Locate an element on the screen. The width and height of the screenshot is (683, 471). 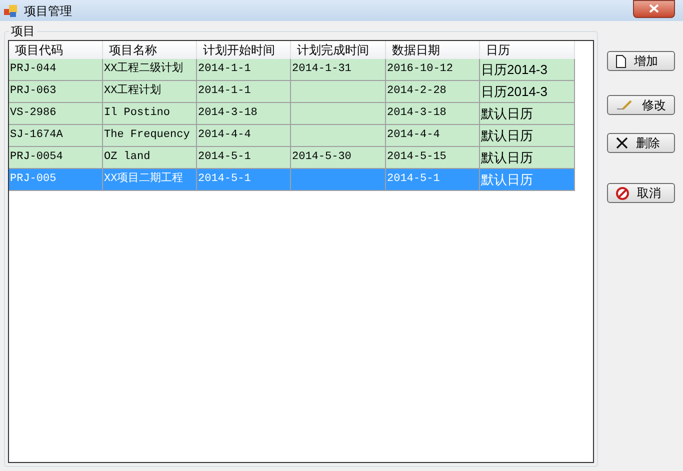
action-button: 修改 is located at coordinates (641, 105).